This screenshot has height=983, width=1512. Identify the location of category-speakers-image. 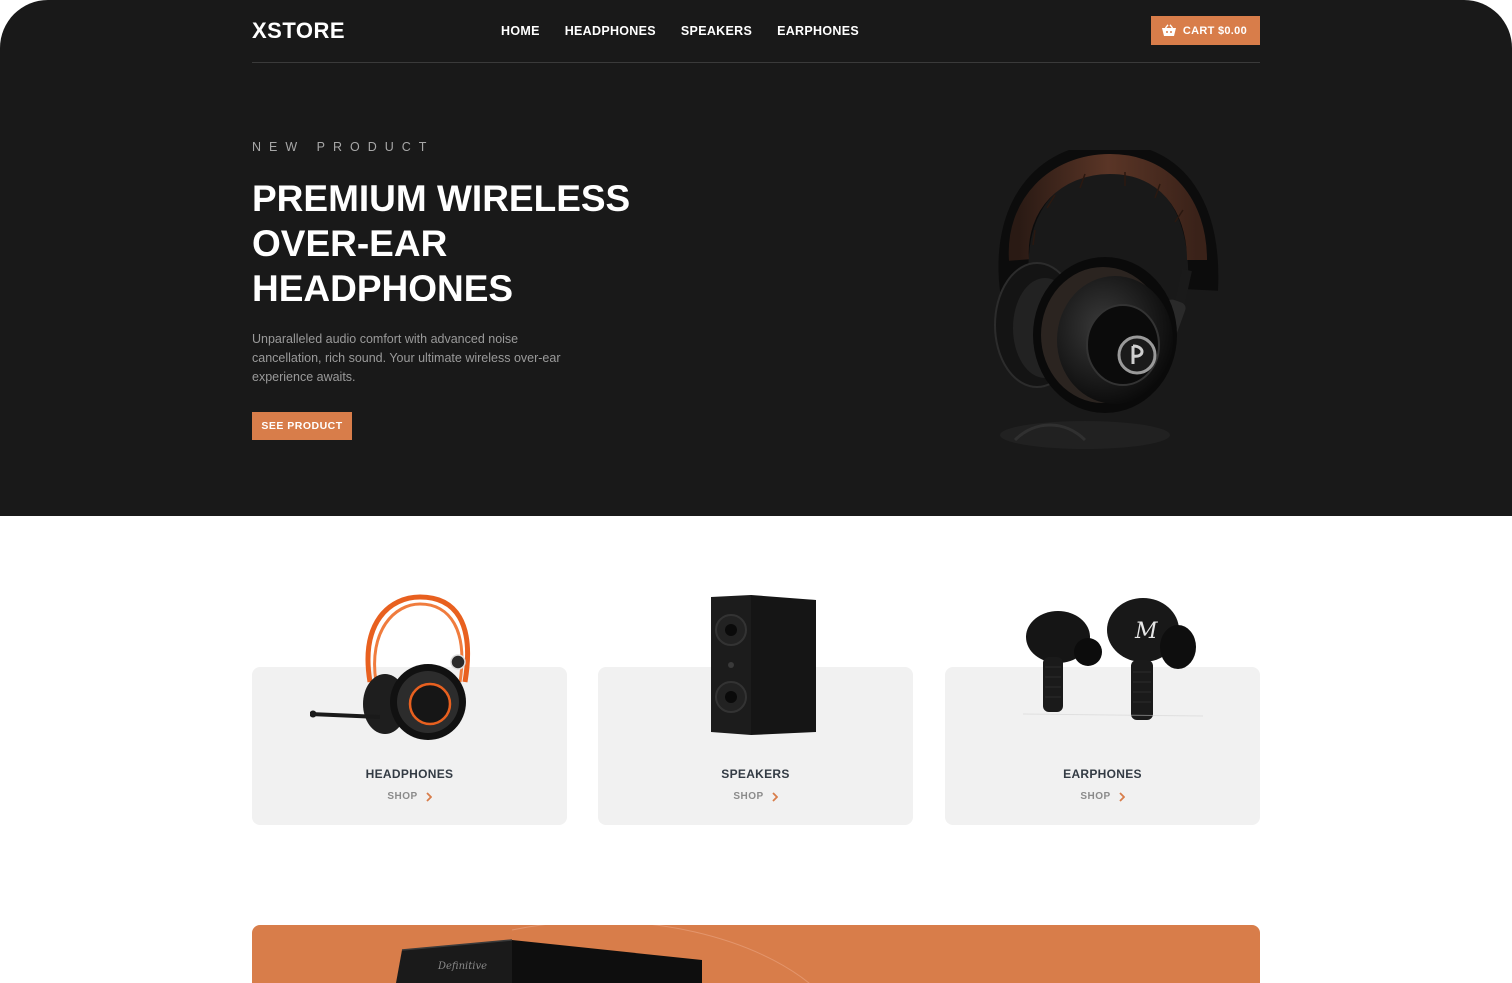
(763, 665).